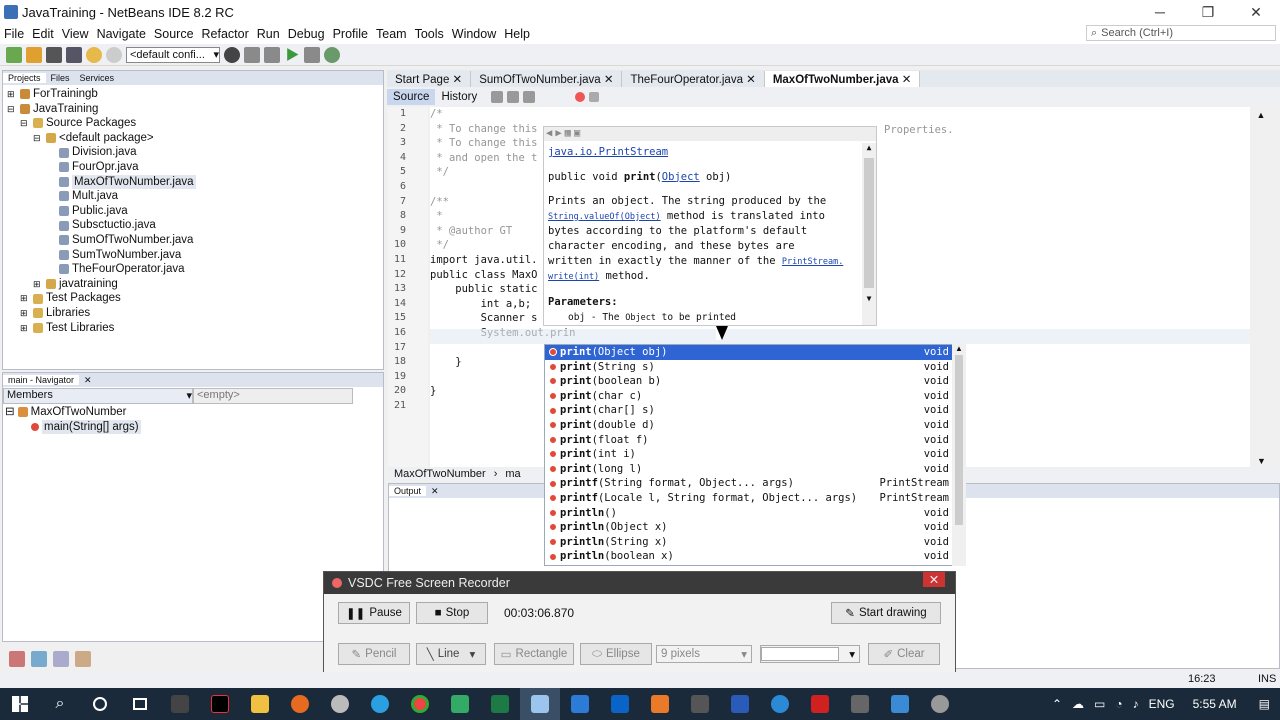 The height and width of the screenshot is (720, 1280). What do you see at coordinates (517, 34) in the screenshot?
I see `menu-help: Help` at bounding box center [517, 34].